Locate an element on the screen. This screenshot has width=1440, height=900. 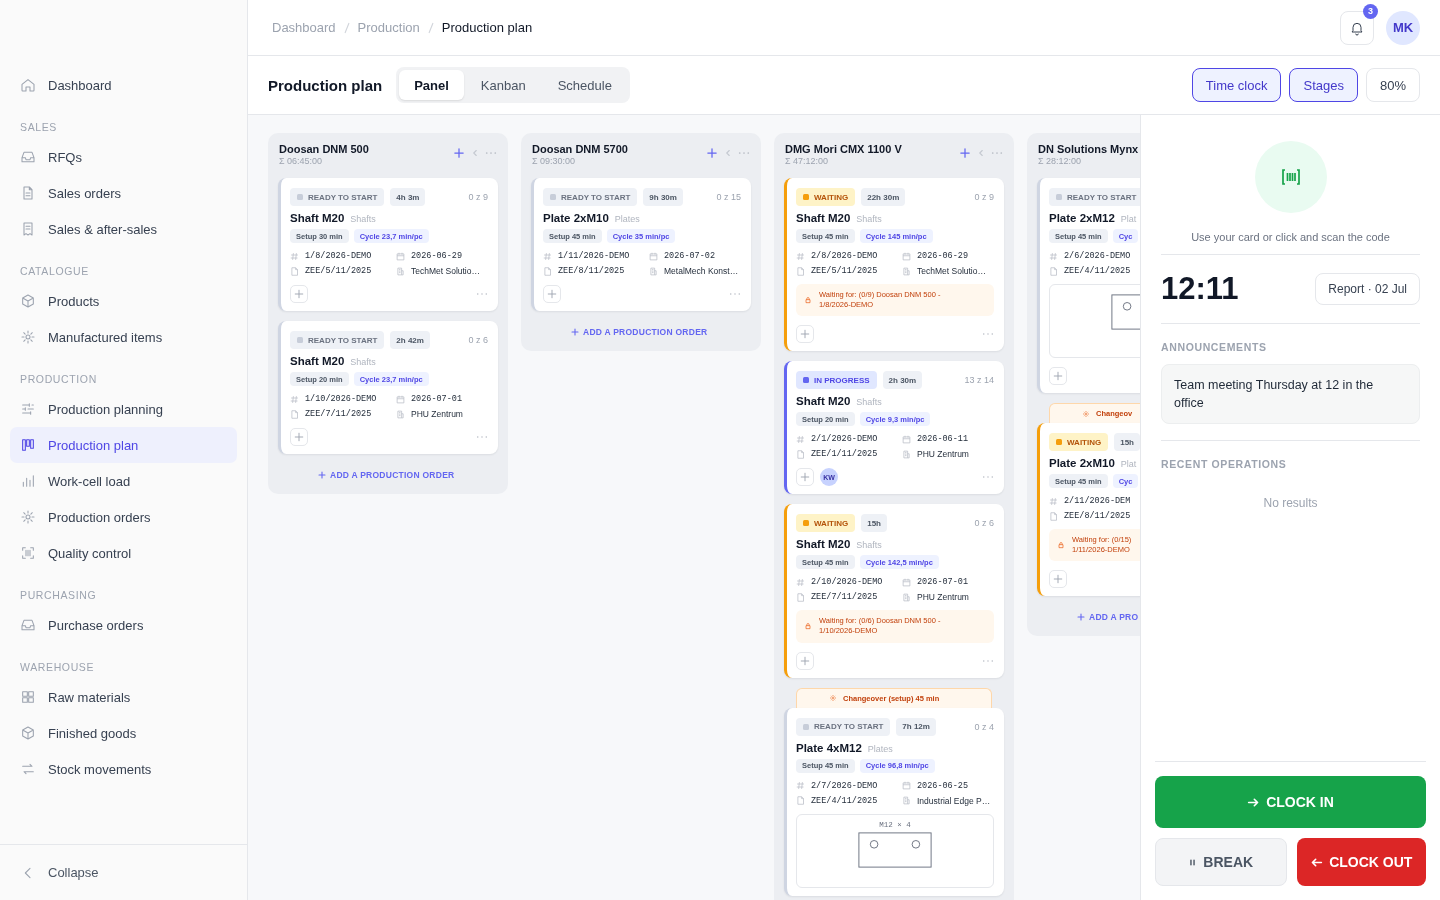
break-button: BREAK is located at coordinates (1221, 862).